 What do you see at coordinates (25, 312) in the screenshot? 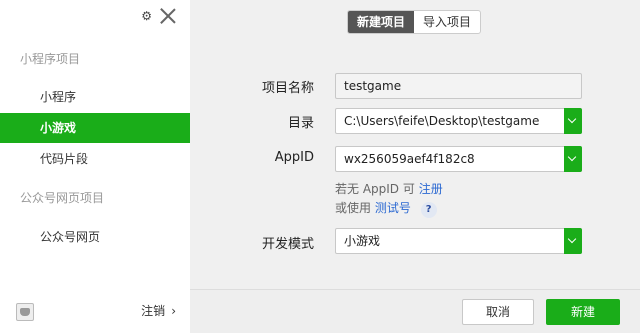
I see `avatar` at bounding box center [25, 312].